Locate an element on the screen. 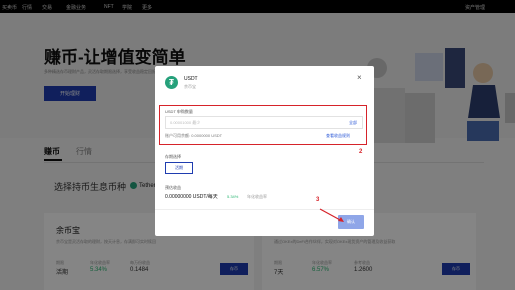  modal-coin-title: USDT is located at coordinates (191, 79).